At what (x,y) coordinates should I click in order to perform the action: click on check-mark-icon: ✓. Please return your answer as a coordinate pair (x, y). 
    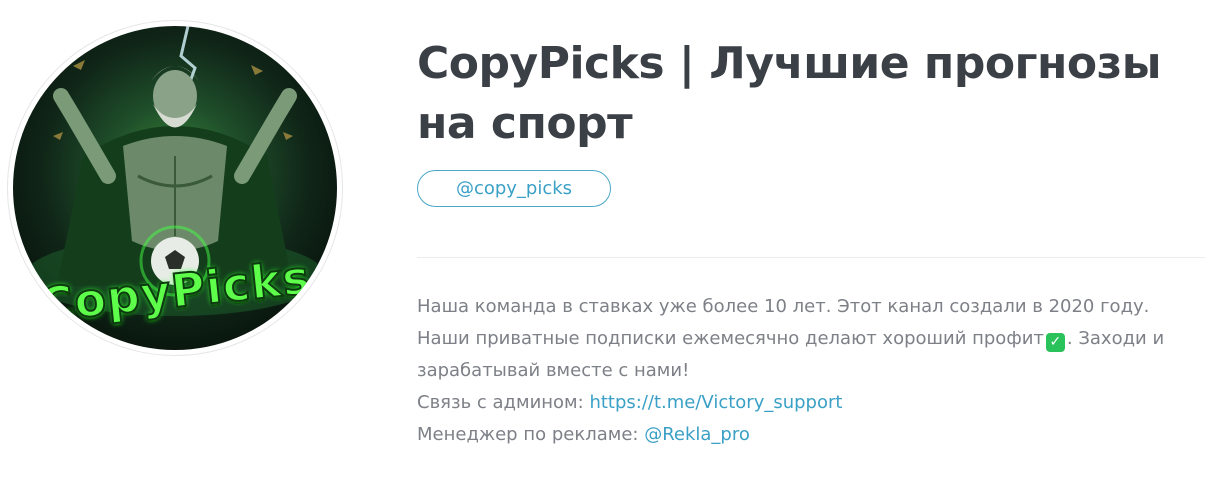
    Looking at the image, I should click on (1055, 342).